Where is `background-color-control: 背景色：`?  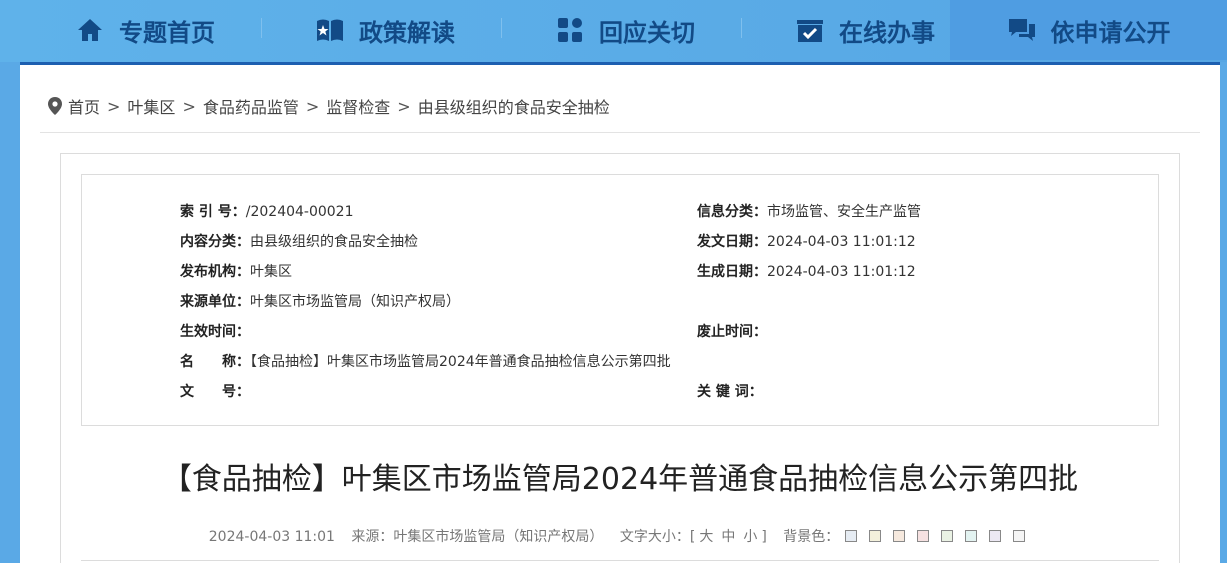
background-color-control: 背景色： is located at coordinates (907, 537).